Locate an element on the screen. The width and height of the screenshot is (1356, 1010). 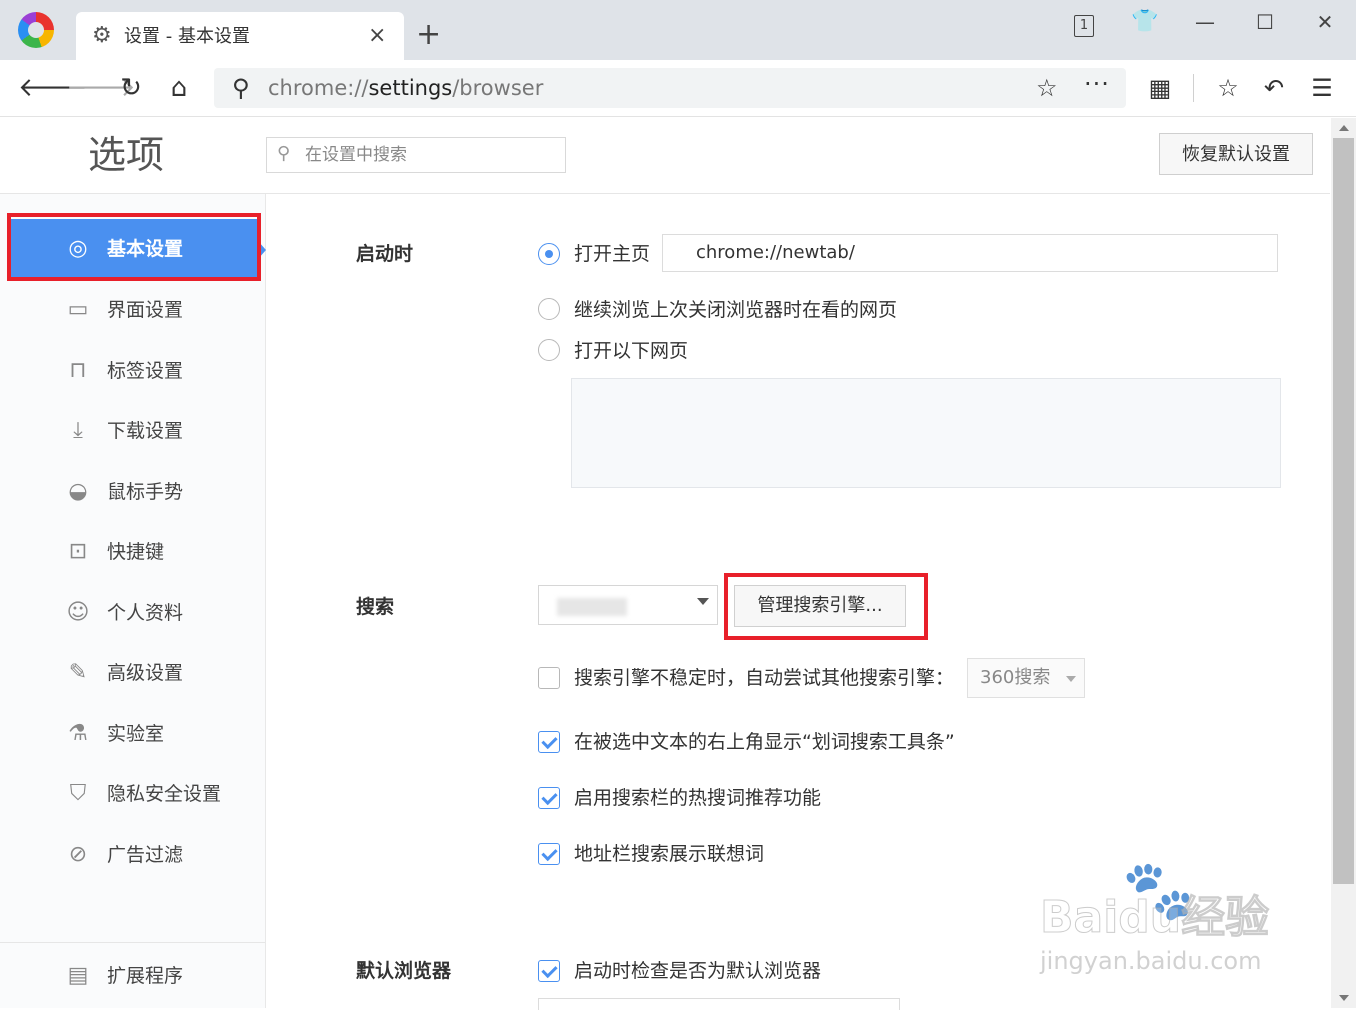
shortcut-icon: ⊡ is located at coordinates (78, 551).